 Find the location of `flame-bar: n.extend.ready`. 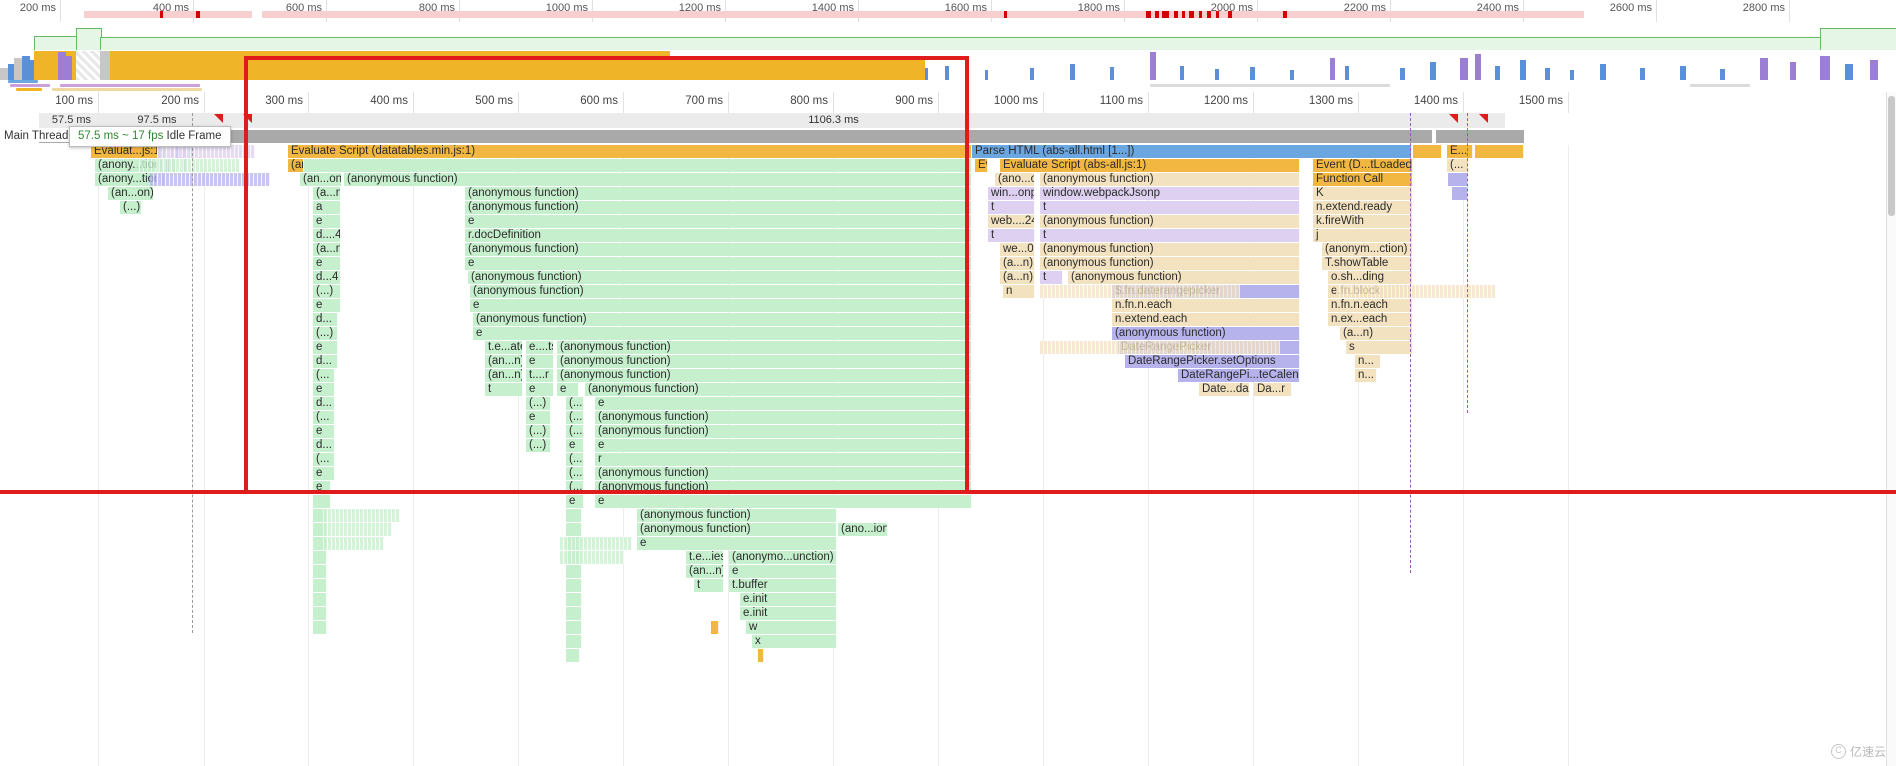

flame-bar: n.extend.ready is located at coordinates (1363, 207).